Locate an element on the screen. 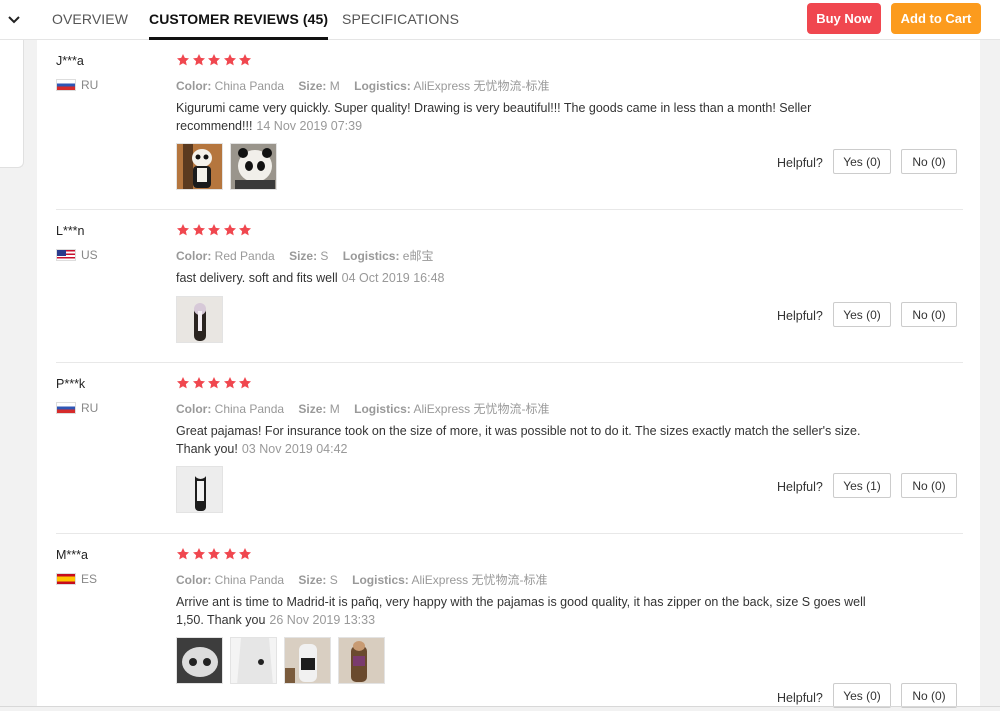 This screenshot has width=1000, height=711. helpful-yes-button: Yes (1) is located at coordinates (862, 485).